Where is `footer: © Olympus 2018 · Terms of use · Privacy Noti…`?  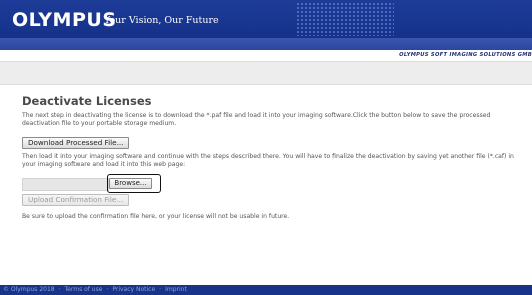 footer: © Olympus 2018 · Terms of use · Privacy Noti… is located at coordinates (266, 290).